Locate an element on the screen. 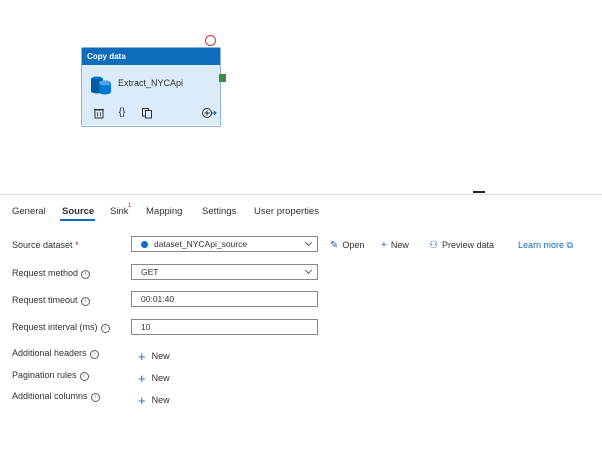  add-column-button: + New is located at coordinates (154, 400).